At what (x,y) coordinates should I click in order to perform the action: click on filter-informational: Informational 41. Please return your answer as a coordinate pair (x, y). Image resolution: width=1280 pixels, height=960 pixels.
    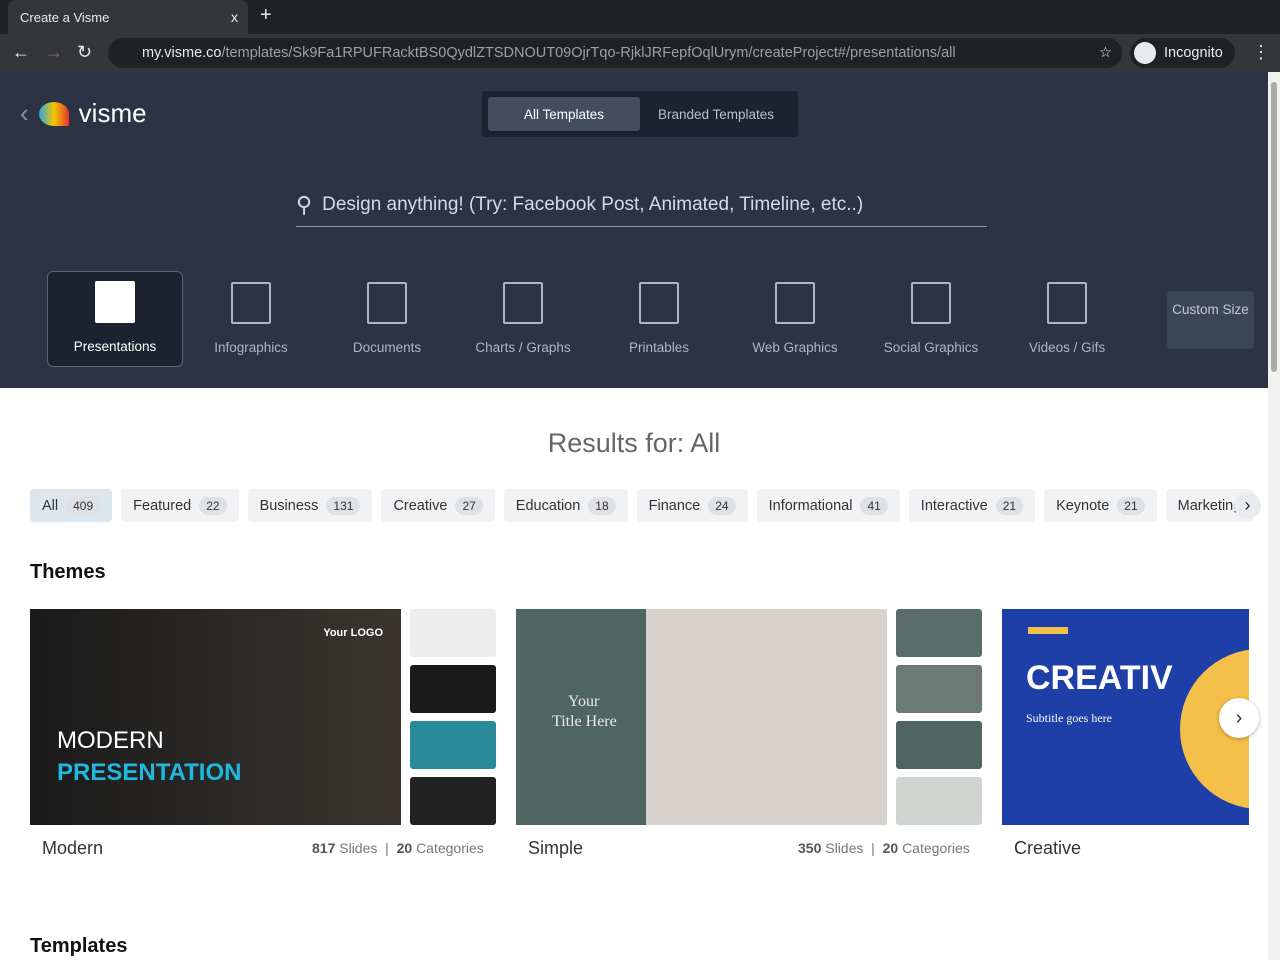
    Looking at the image, I should click on (828, 505).